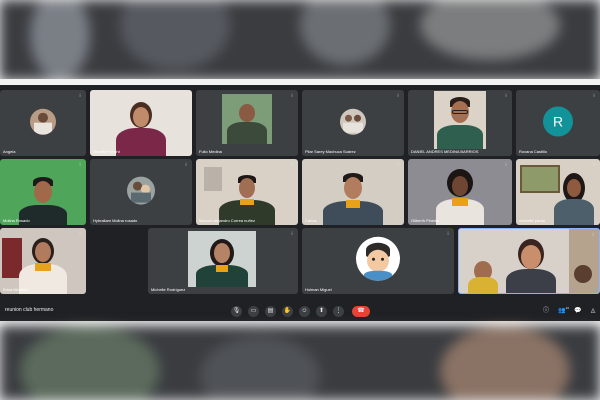 The image size is (600, 400). Describe the element at coordinates (29, 310) in the screenshot. I see `meeting-name: reunion club hermano` at that location.